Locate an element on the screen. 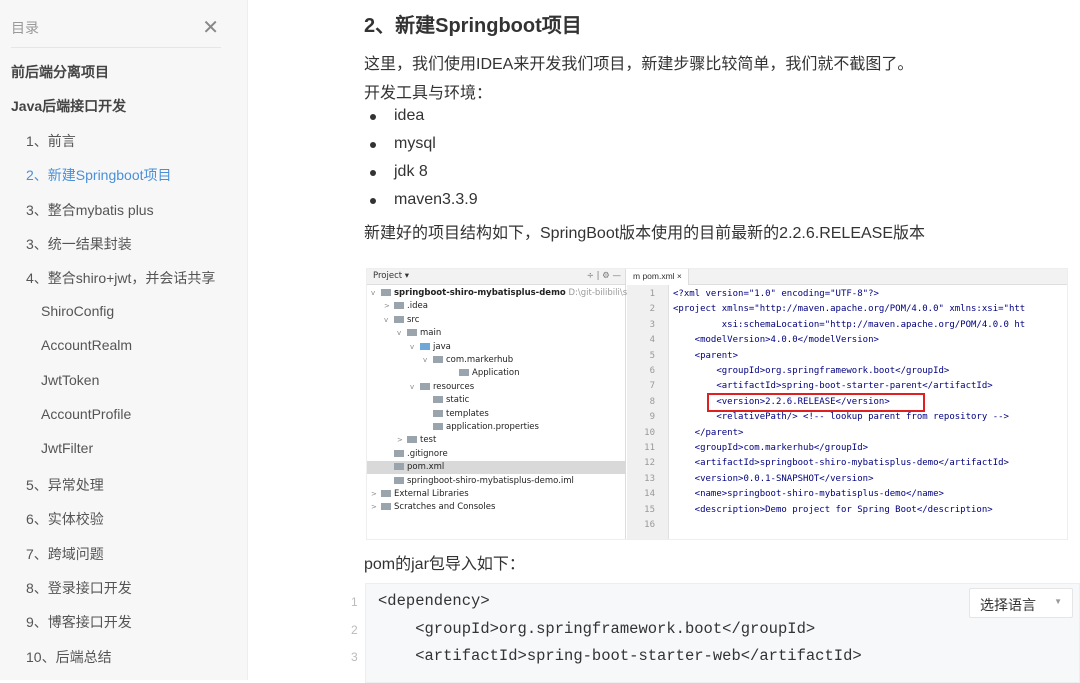 This screenshot has width=1080, height=683. toc-item: 3、整合mybatis plus is located at coordinates (90, 210).